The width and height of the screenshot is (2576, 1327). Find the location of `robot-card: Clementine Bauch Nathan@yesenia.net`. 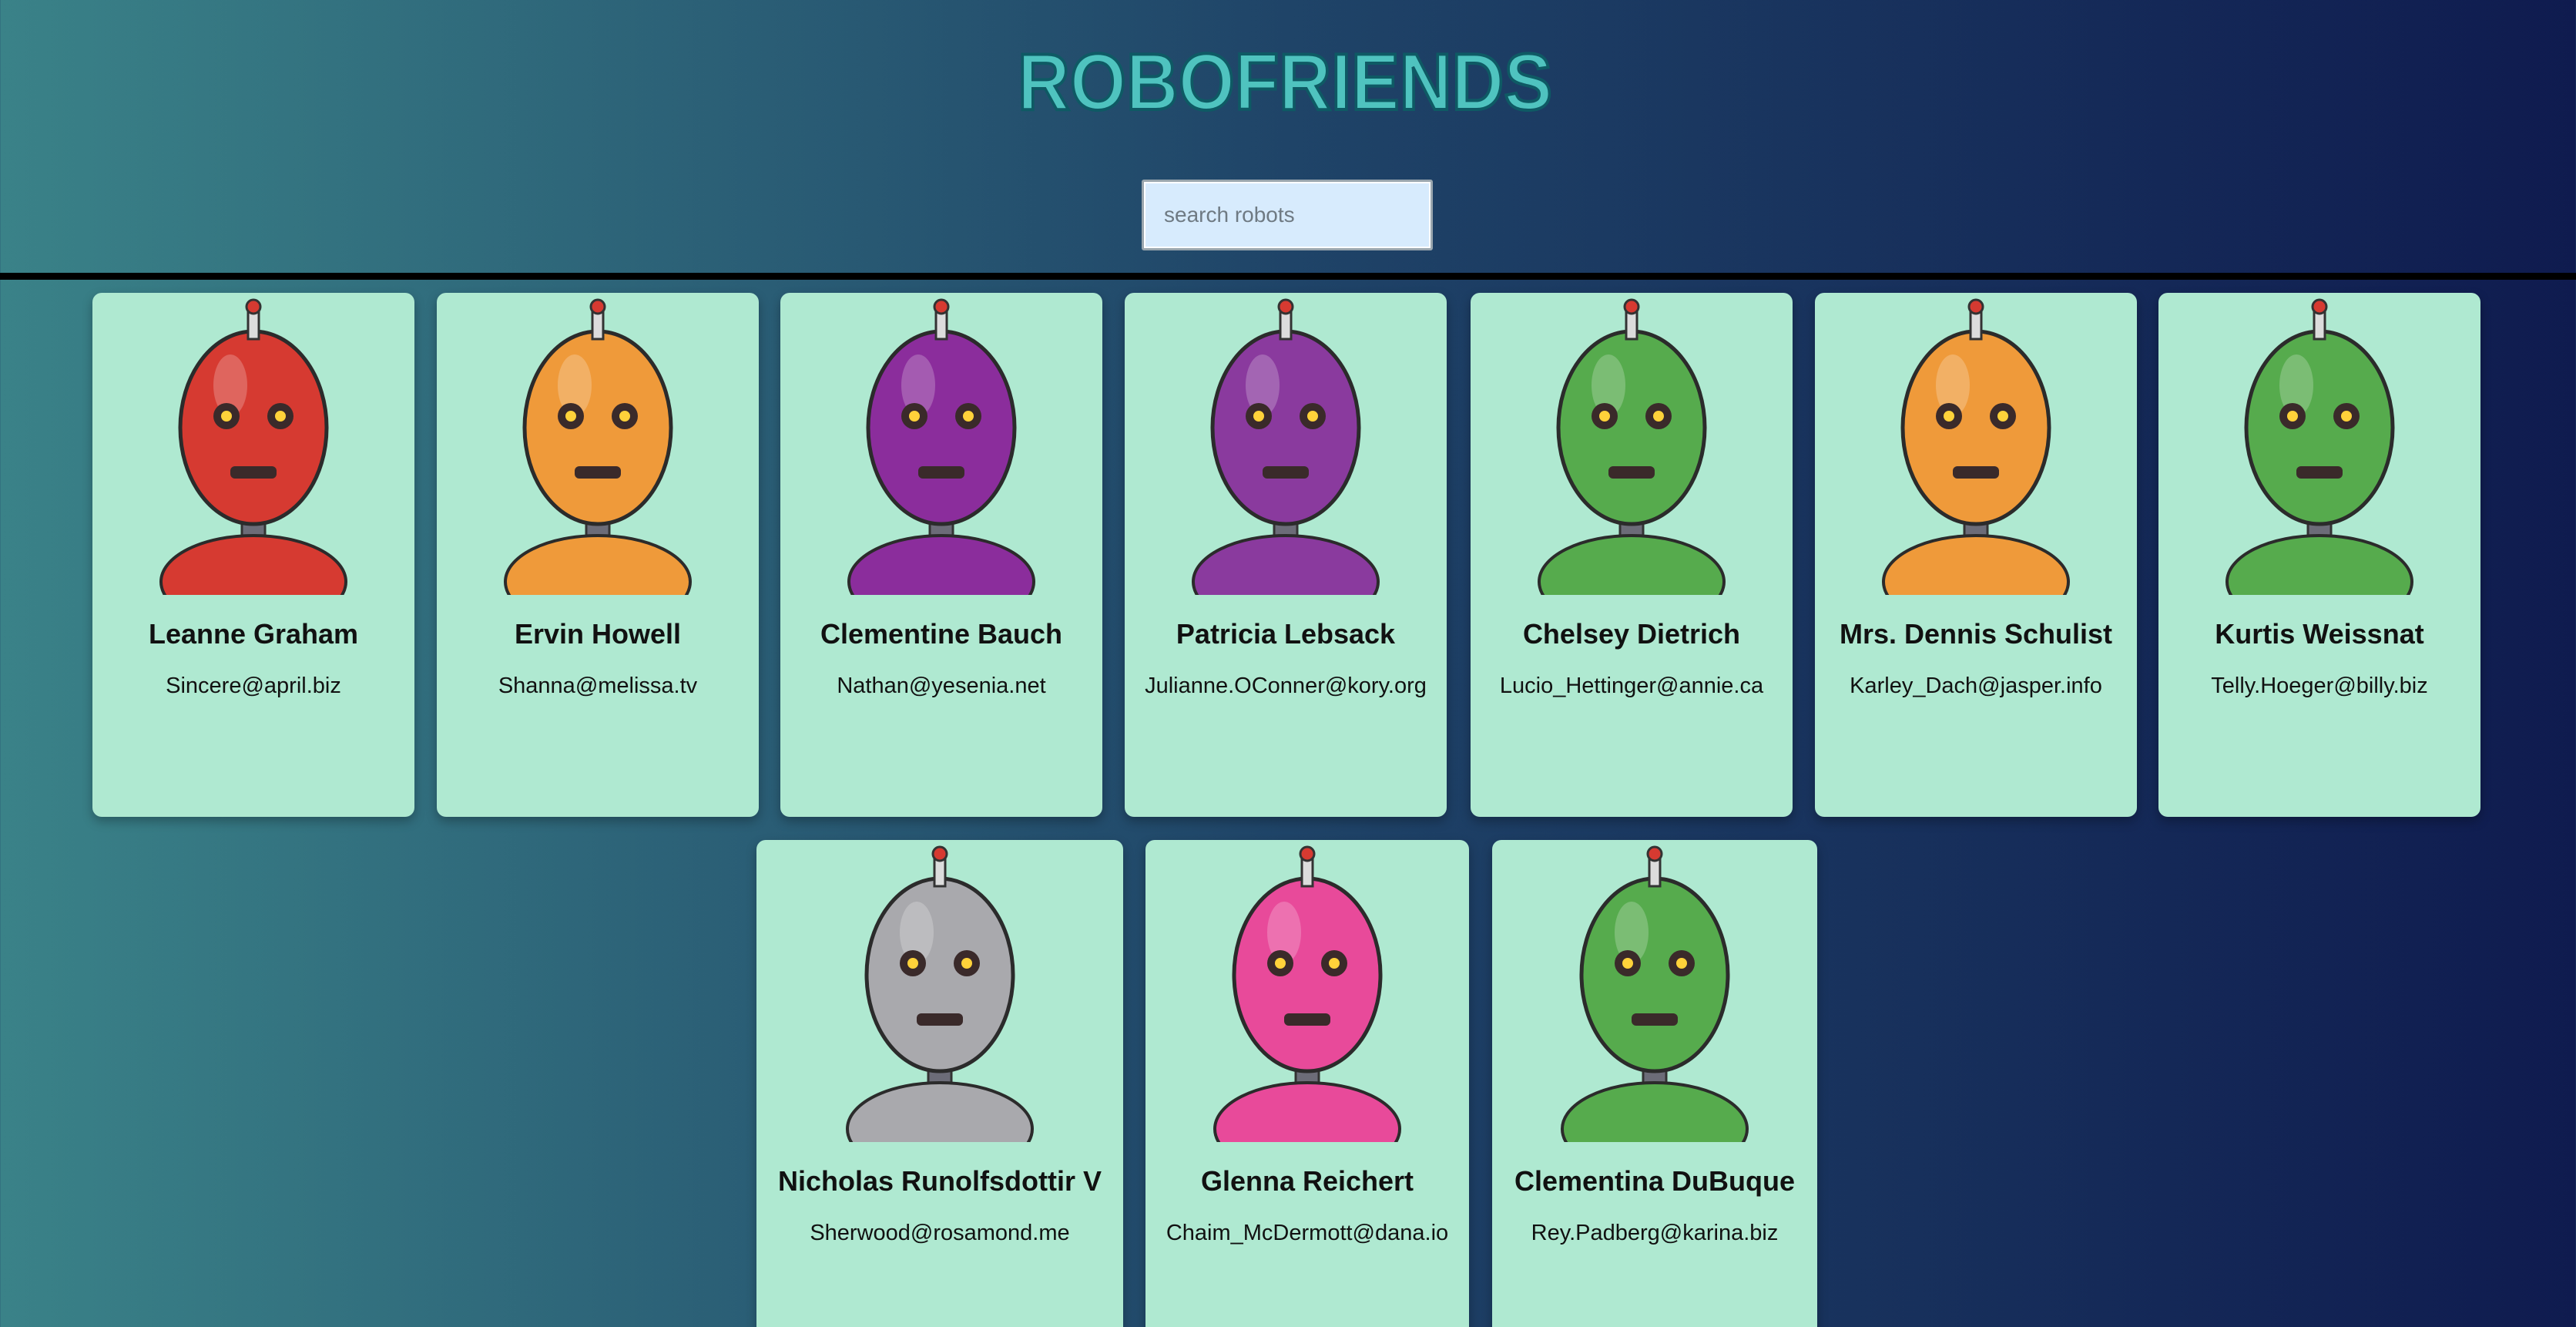

robot-card: Clementine Bauch Nathan@yesenia.net is located at coordinates (941, 555).